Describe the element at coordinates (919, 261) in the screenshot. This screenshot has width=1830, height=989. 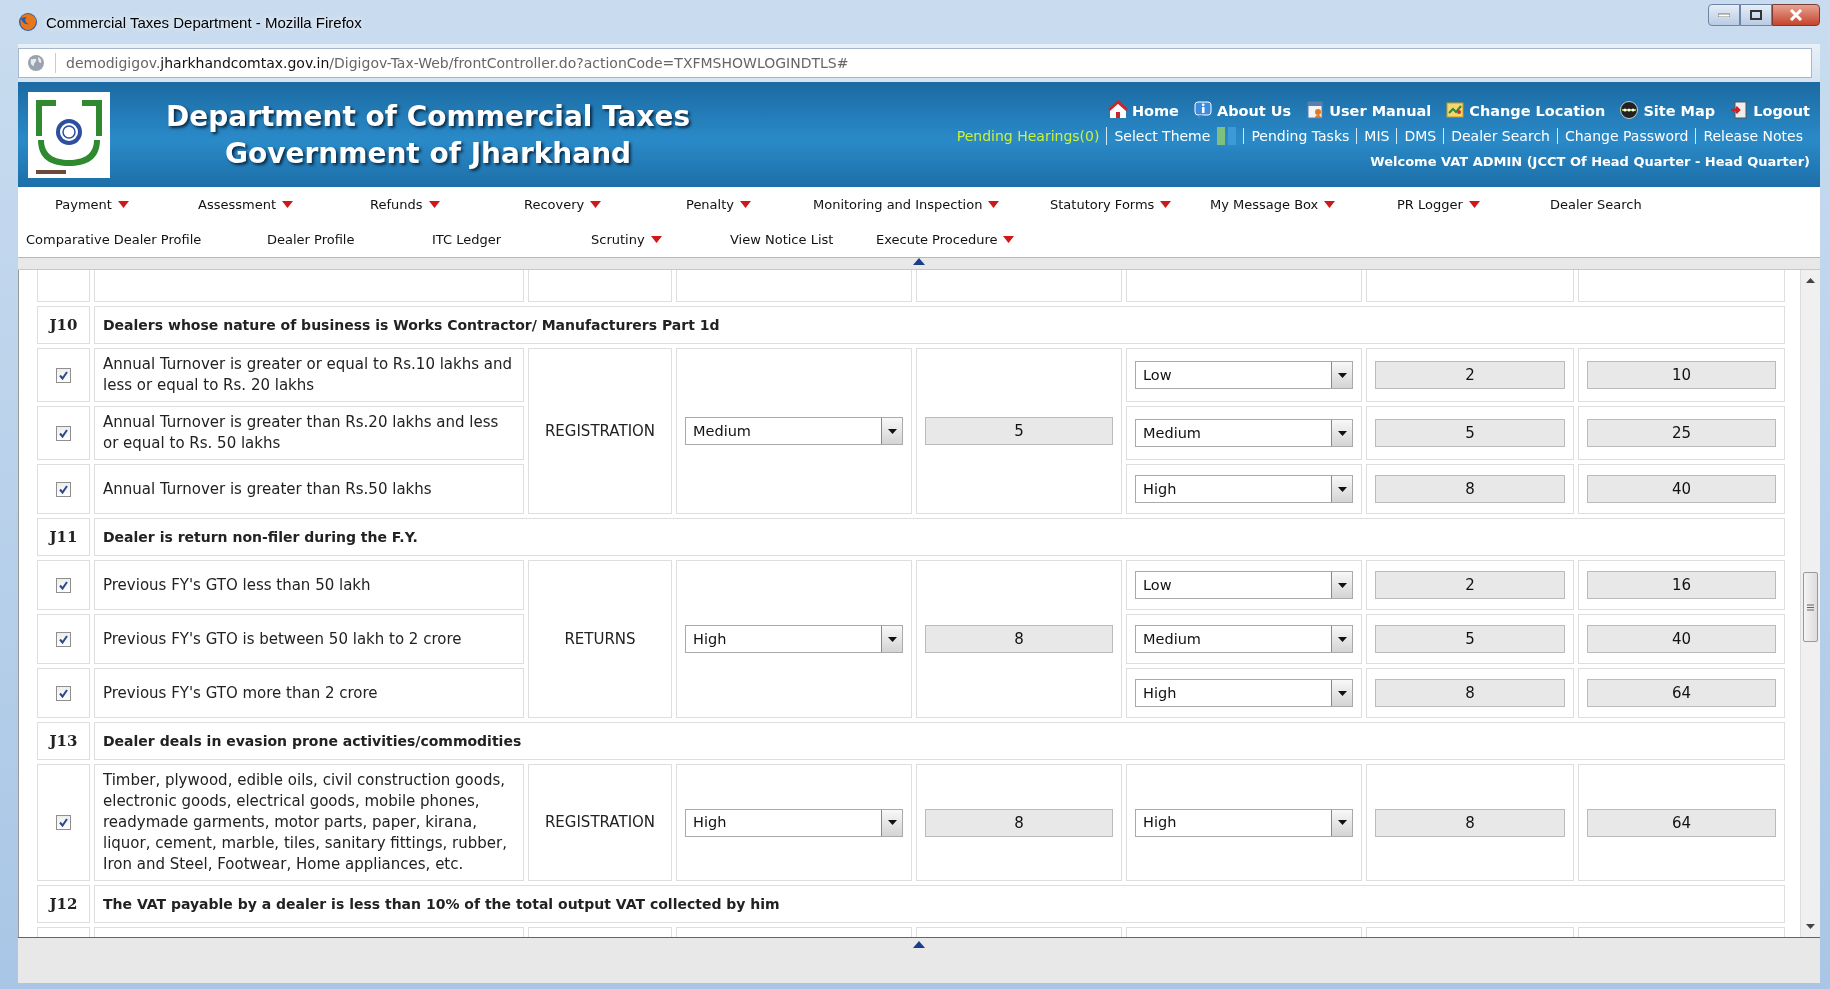
I see `collapse-arrow-icon` at that location.